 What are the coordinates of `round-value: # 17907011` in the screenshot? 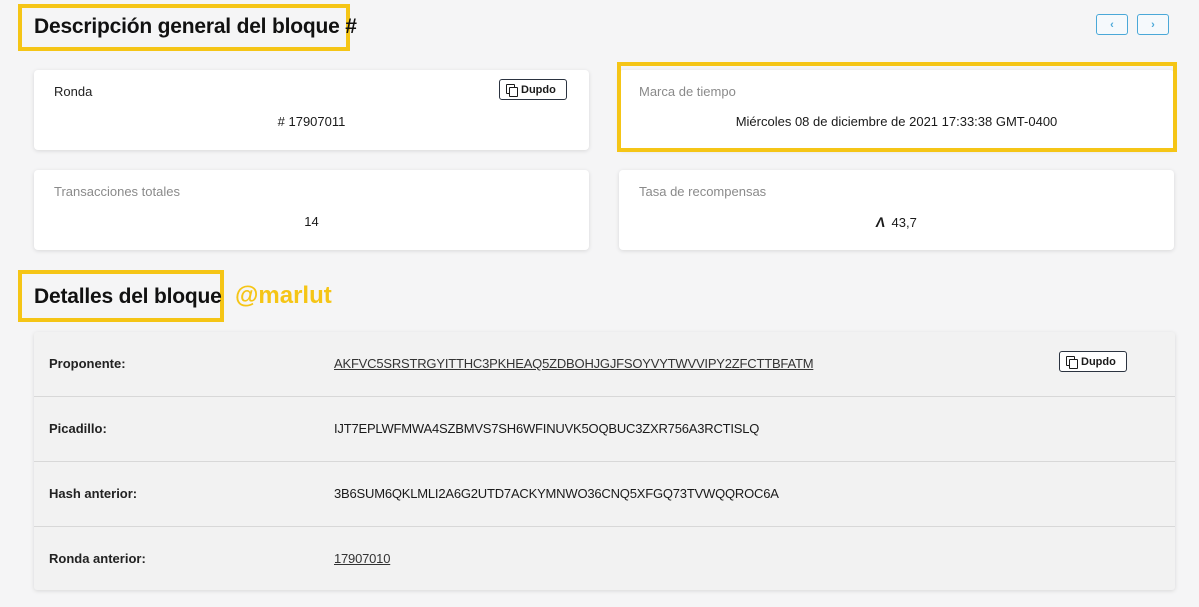 It's located at (311, 121).